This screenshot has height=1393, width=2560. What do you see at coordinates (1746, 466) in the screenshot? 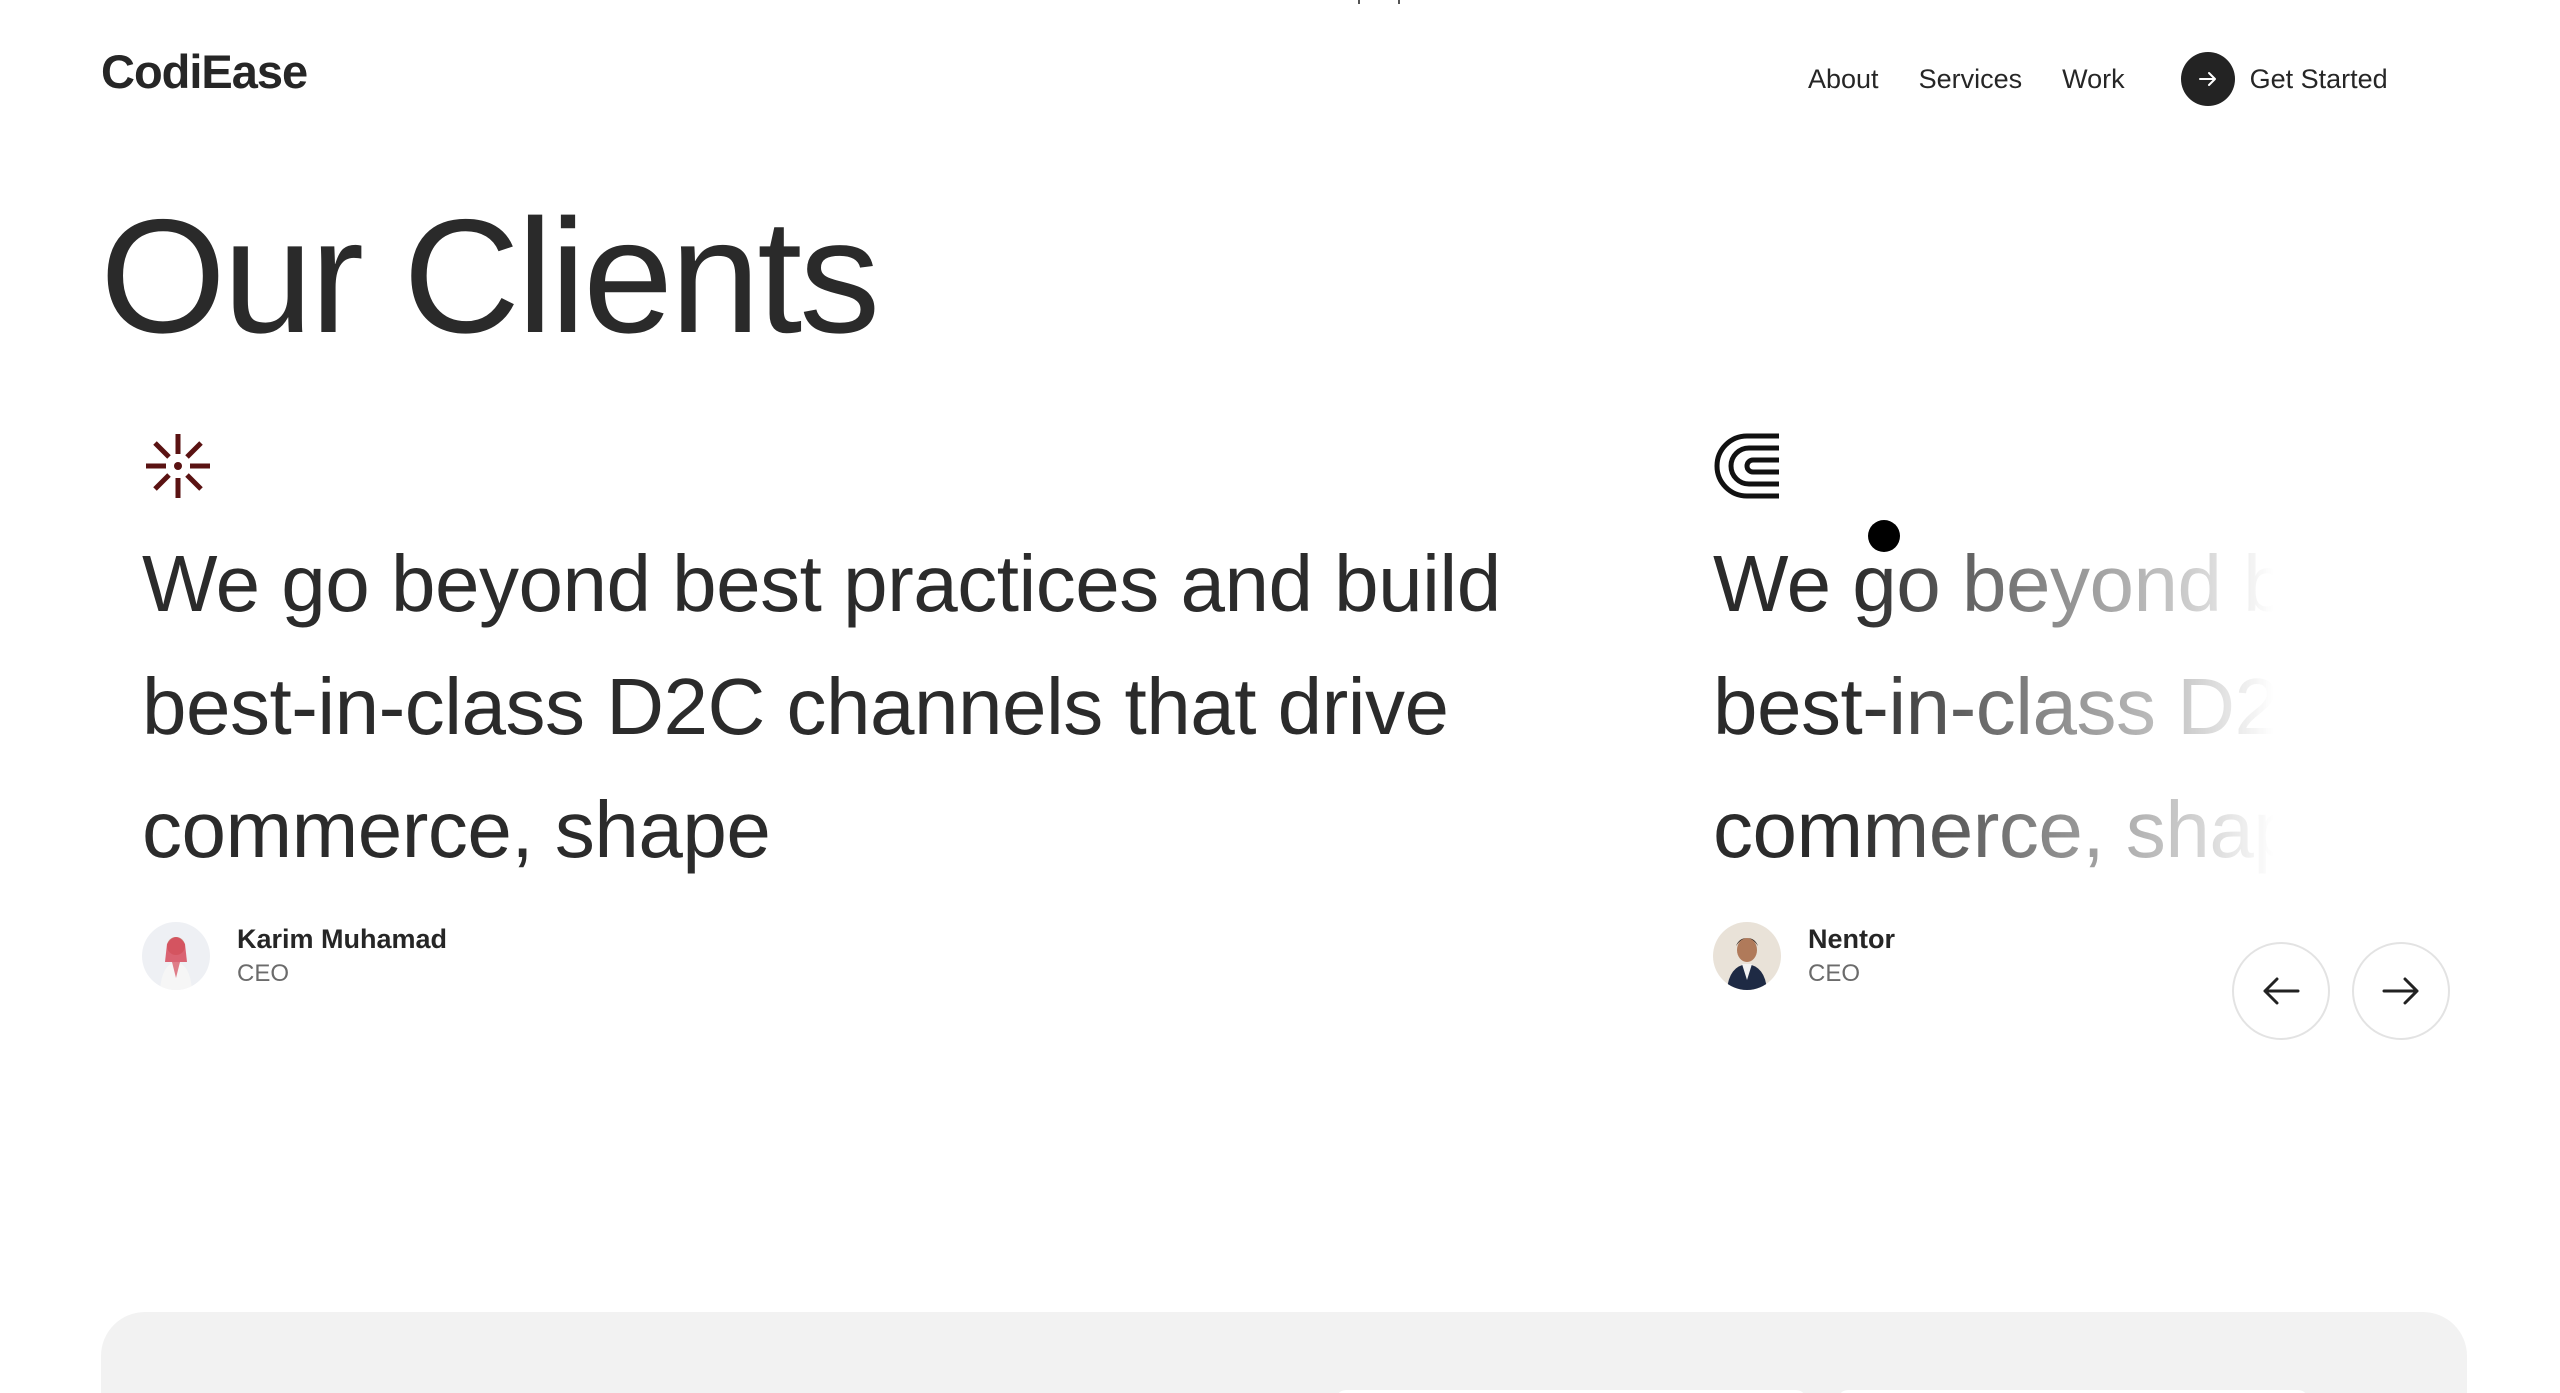
I see `stacked-c-logo` at bounding box center [1746, 466].